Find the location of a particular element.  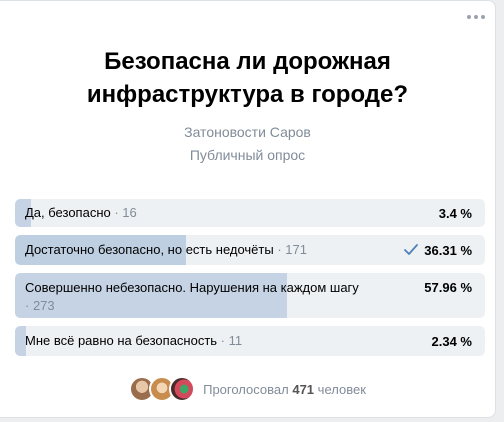

option-label: Достаточно безопасно, но есть недочёты is located at coordinates (149, 249).